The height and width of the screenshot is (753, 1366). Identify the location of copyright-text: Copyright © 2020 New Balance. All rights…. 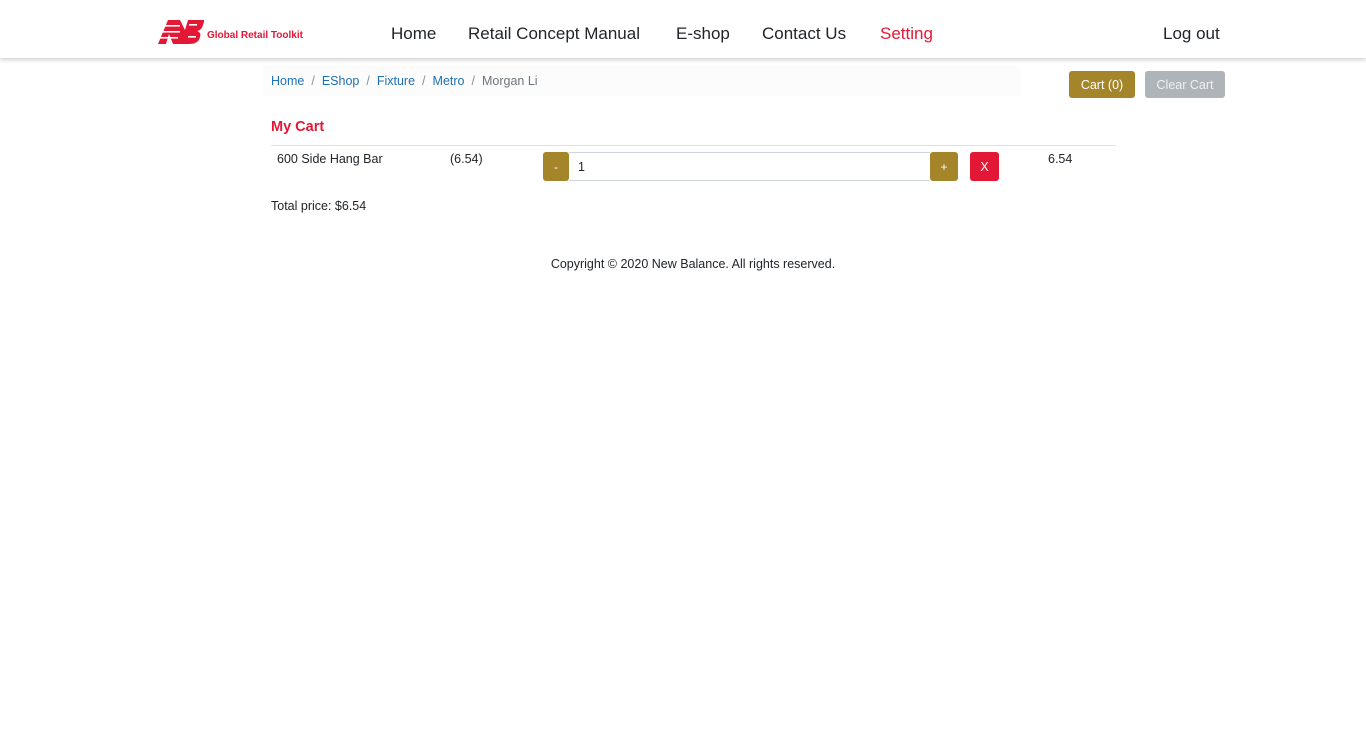
(693, 264).